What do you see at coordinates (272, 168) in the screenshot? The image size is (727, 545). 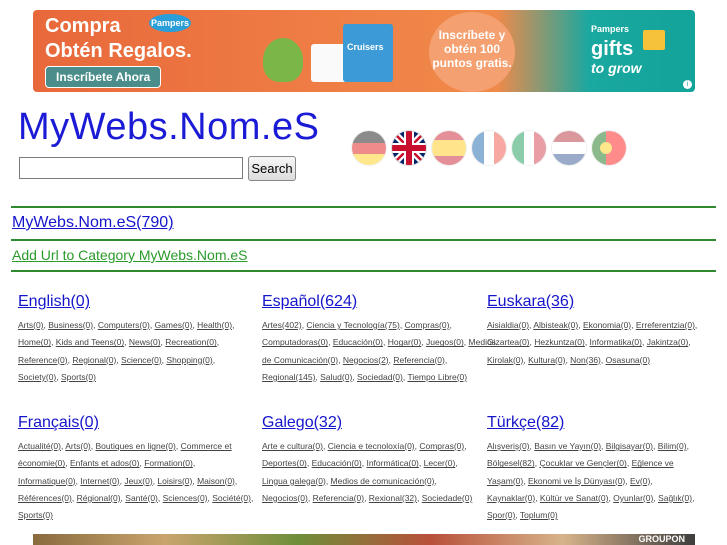 I see `search-button: Search` at bounding box center [272, 168].